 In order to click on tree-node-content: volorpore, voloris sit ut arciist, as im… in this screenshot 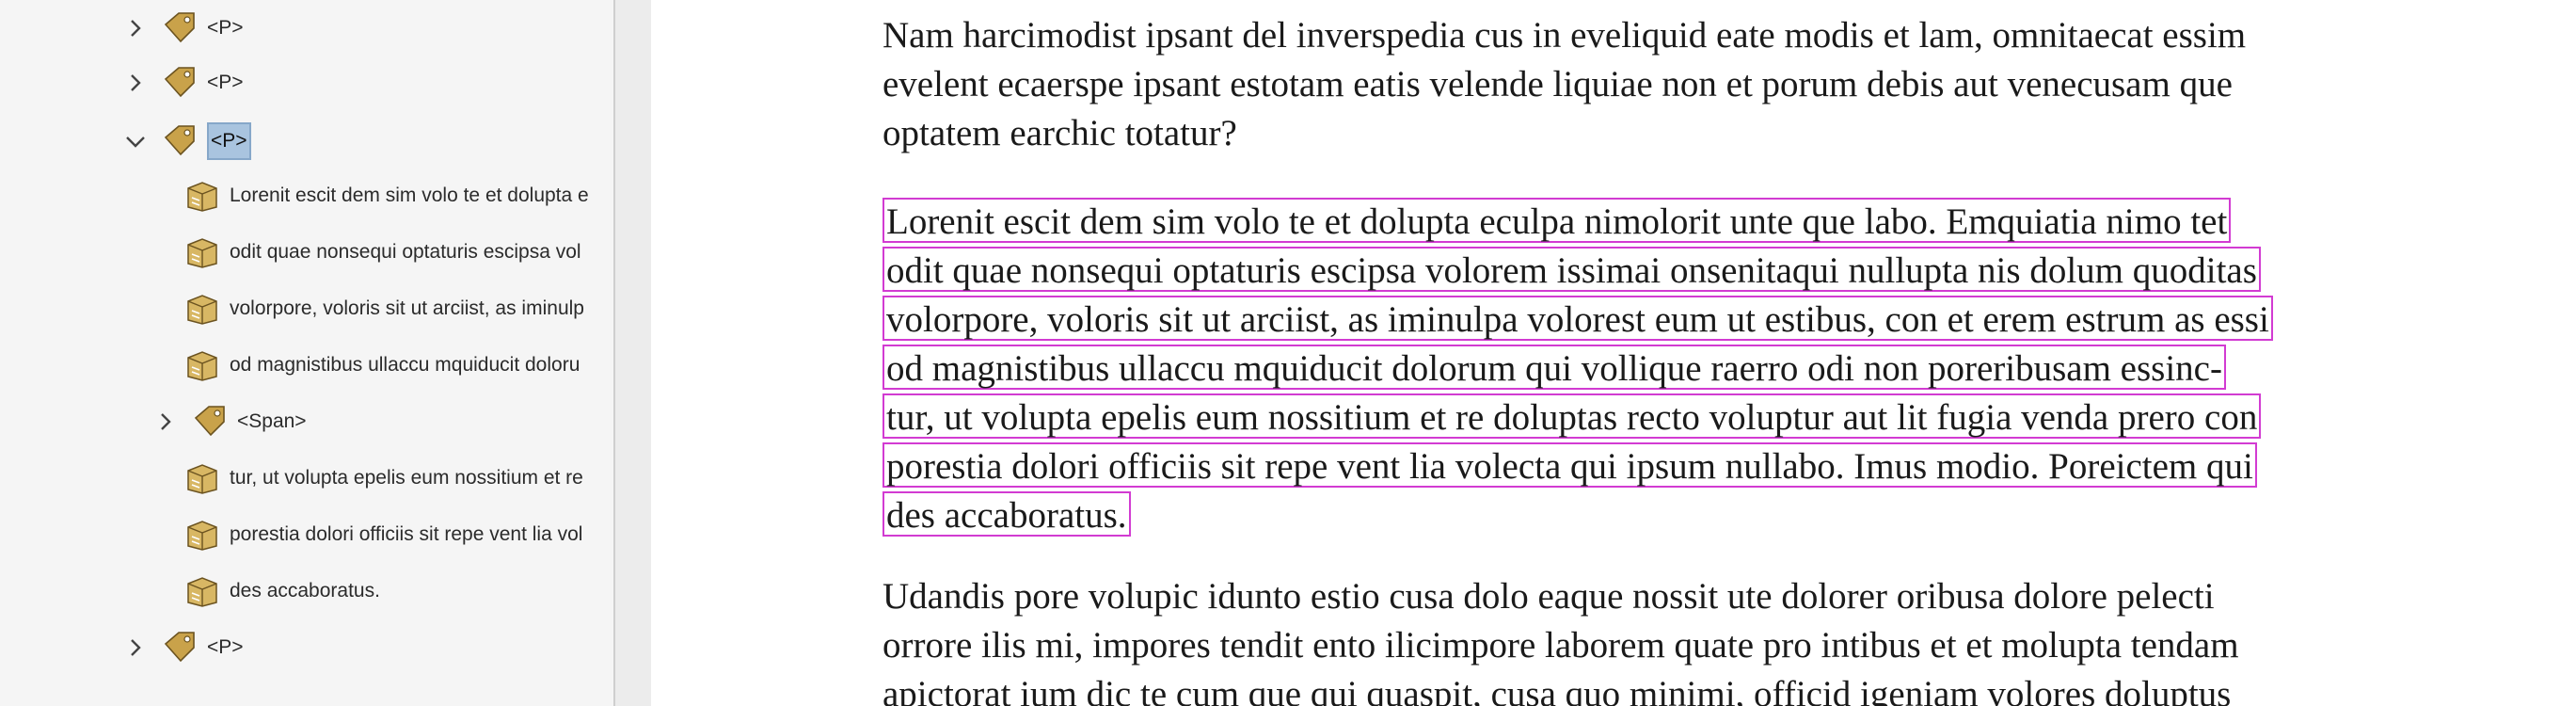, I will do `click(396, 308)`.